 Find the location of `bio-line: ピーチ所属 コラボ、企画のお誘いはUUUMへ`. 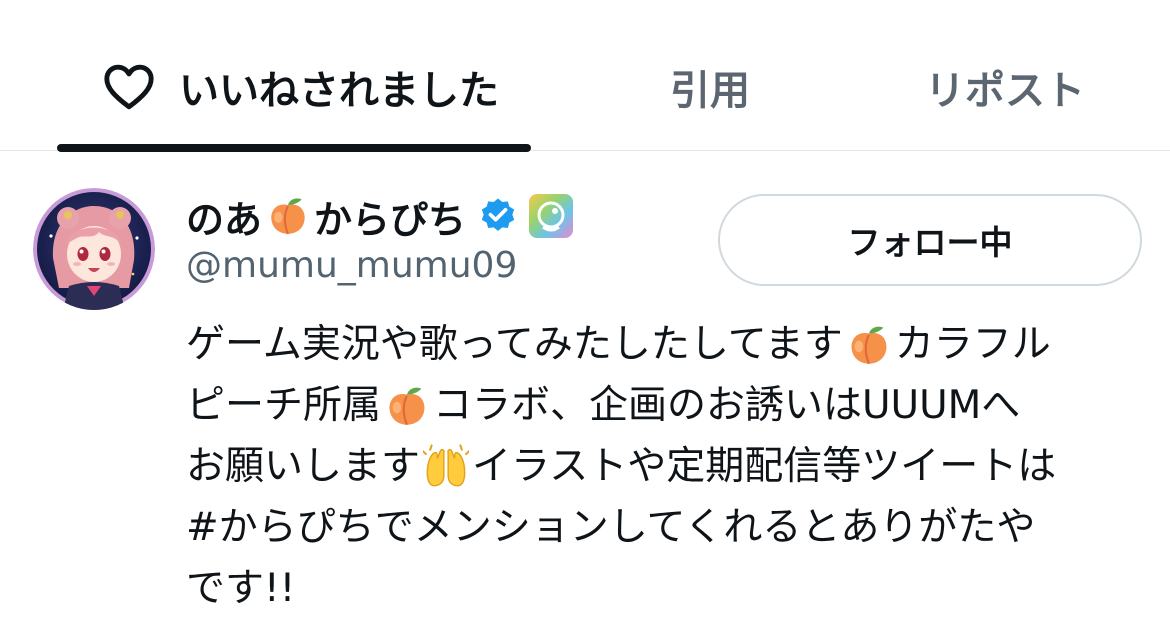

bio-line: ピーチ所属 コラボ、企画のお誘いはUUUMへ is located at coordinates (666, 405).